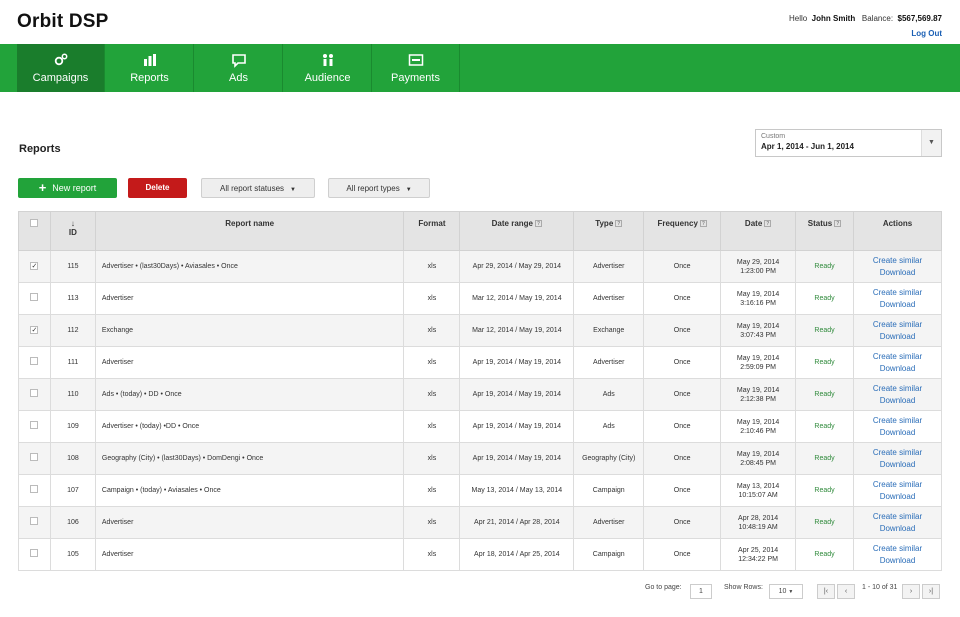 The width and height of the screenshot is (960, 617). I want to click on id-header-label: ID, so click(72, 232).